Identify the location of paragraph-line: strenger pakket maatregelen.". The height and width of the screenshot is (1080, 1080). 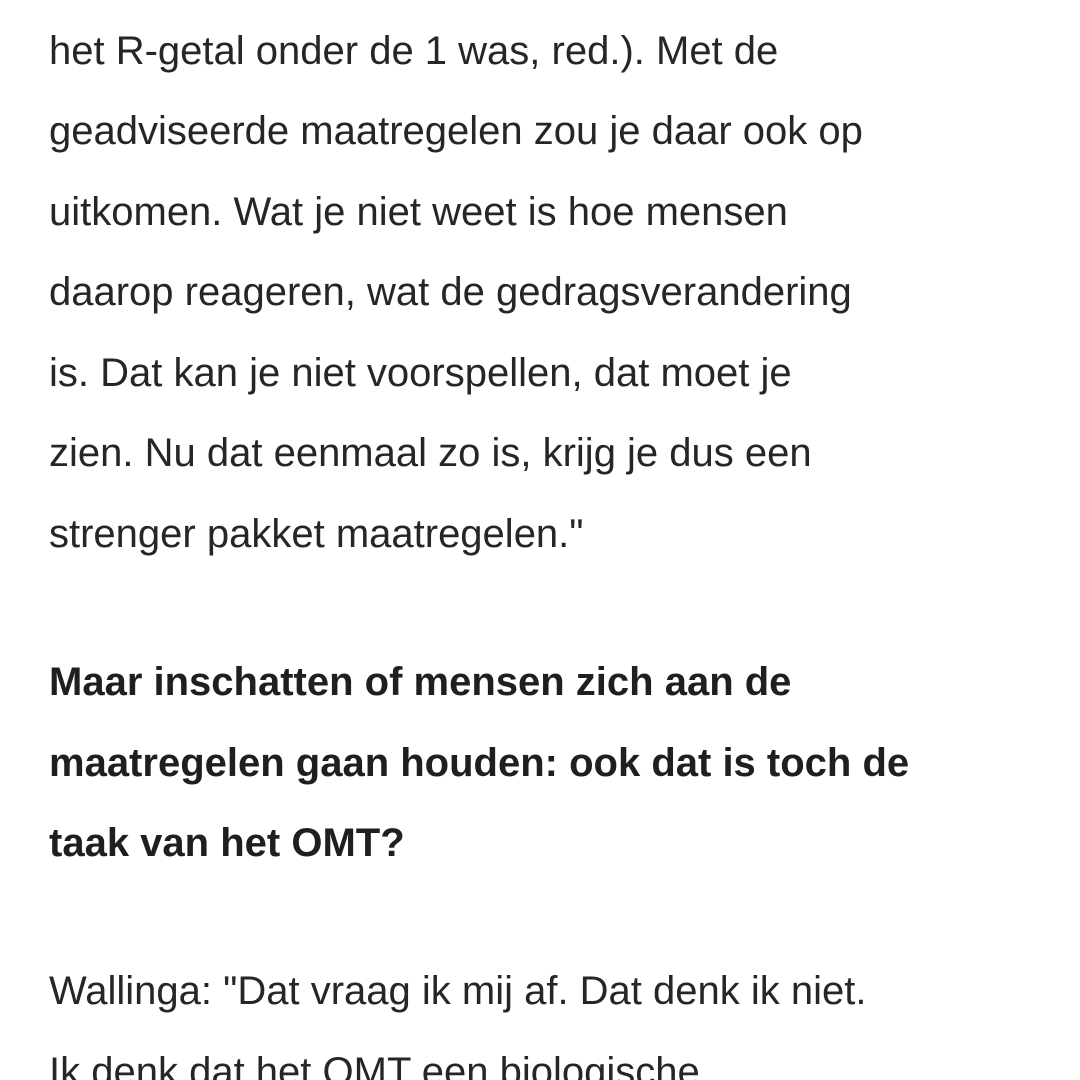
(316, 534).